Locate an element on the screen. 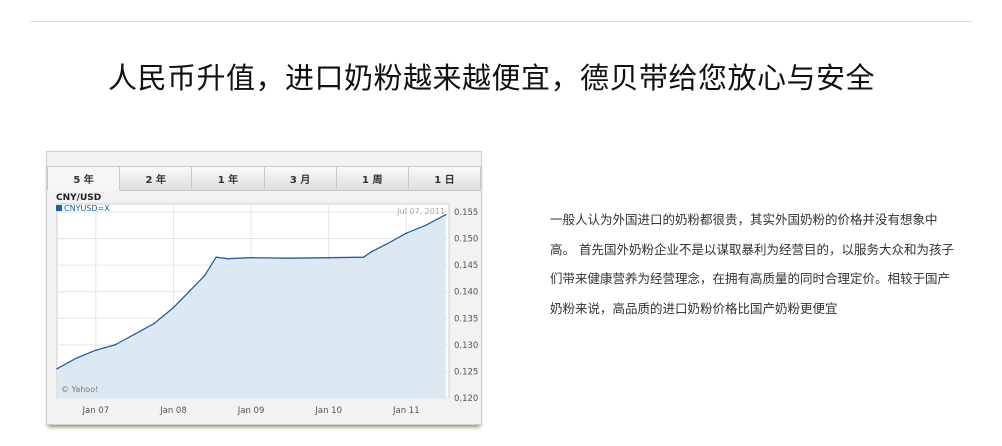  range-tab-4: 1 周 is located at coordinates (372, 178).